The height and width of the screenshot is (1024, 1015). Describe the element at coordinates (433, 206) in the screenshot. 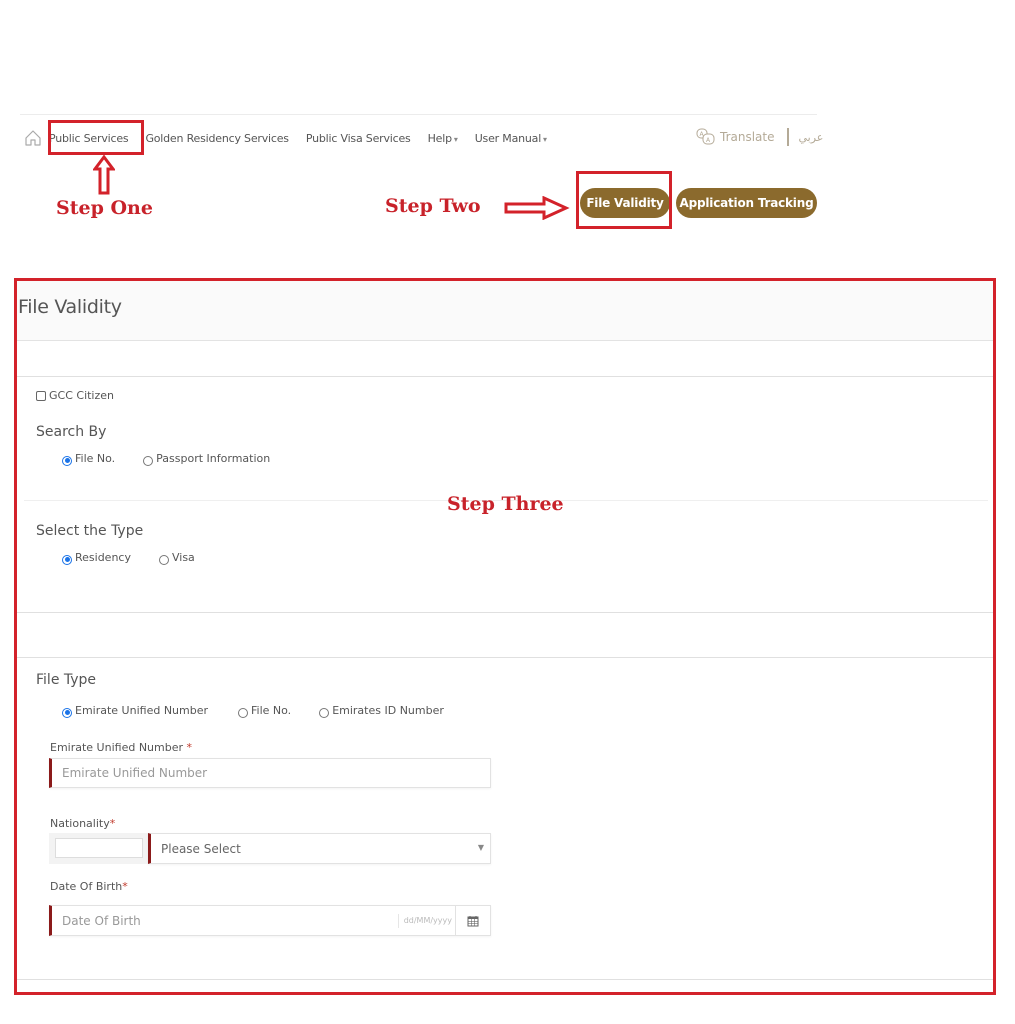

I see `step-two-label: Step Two` at that location.